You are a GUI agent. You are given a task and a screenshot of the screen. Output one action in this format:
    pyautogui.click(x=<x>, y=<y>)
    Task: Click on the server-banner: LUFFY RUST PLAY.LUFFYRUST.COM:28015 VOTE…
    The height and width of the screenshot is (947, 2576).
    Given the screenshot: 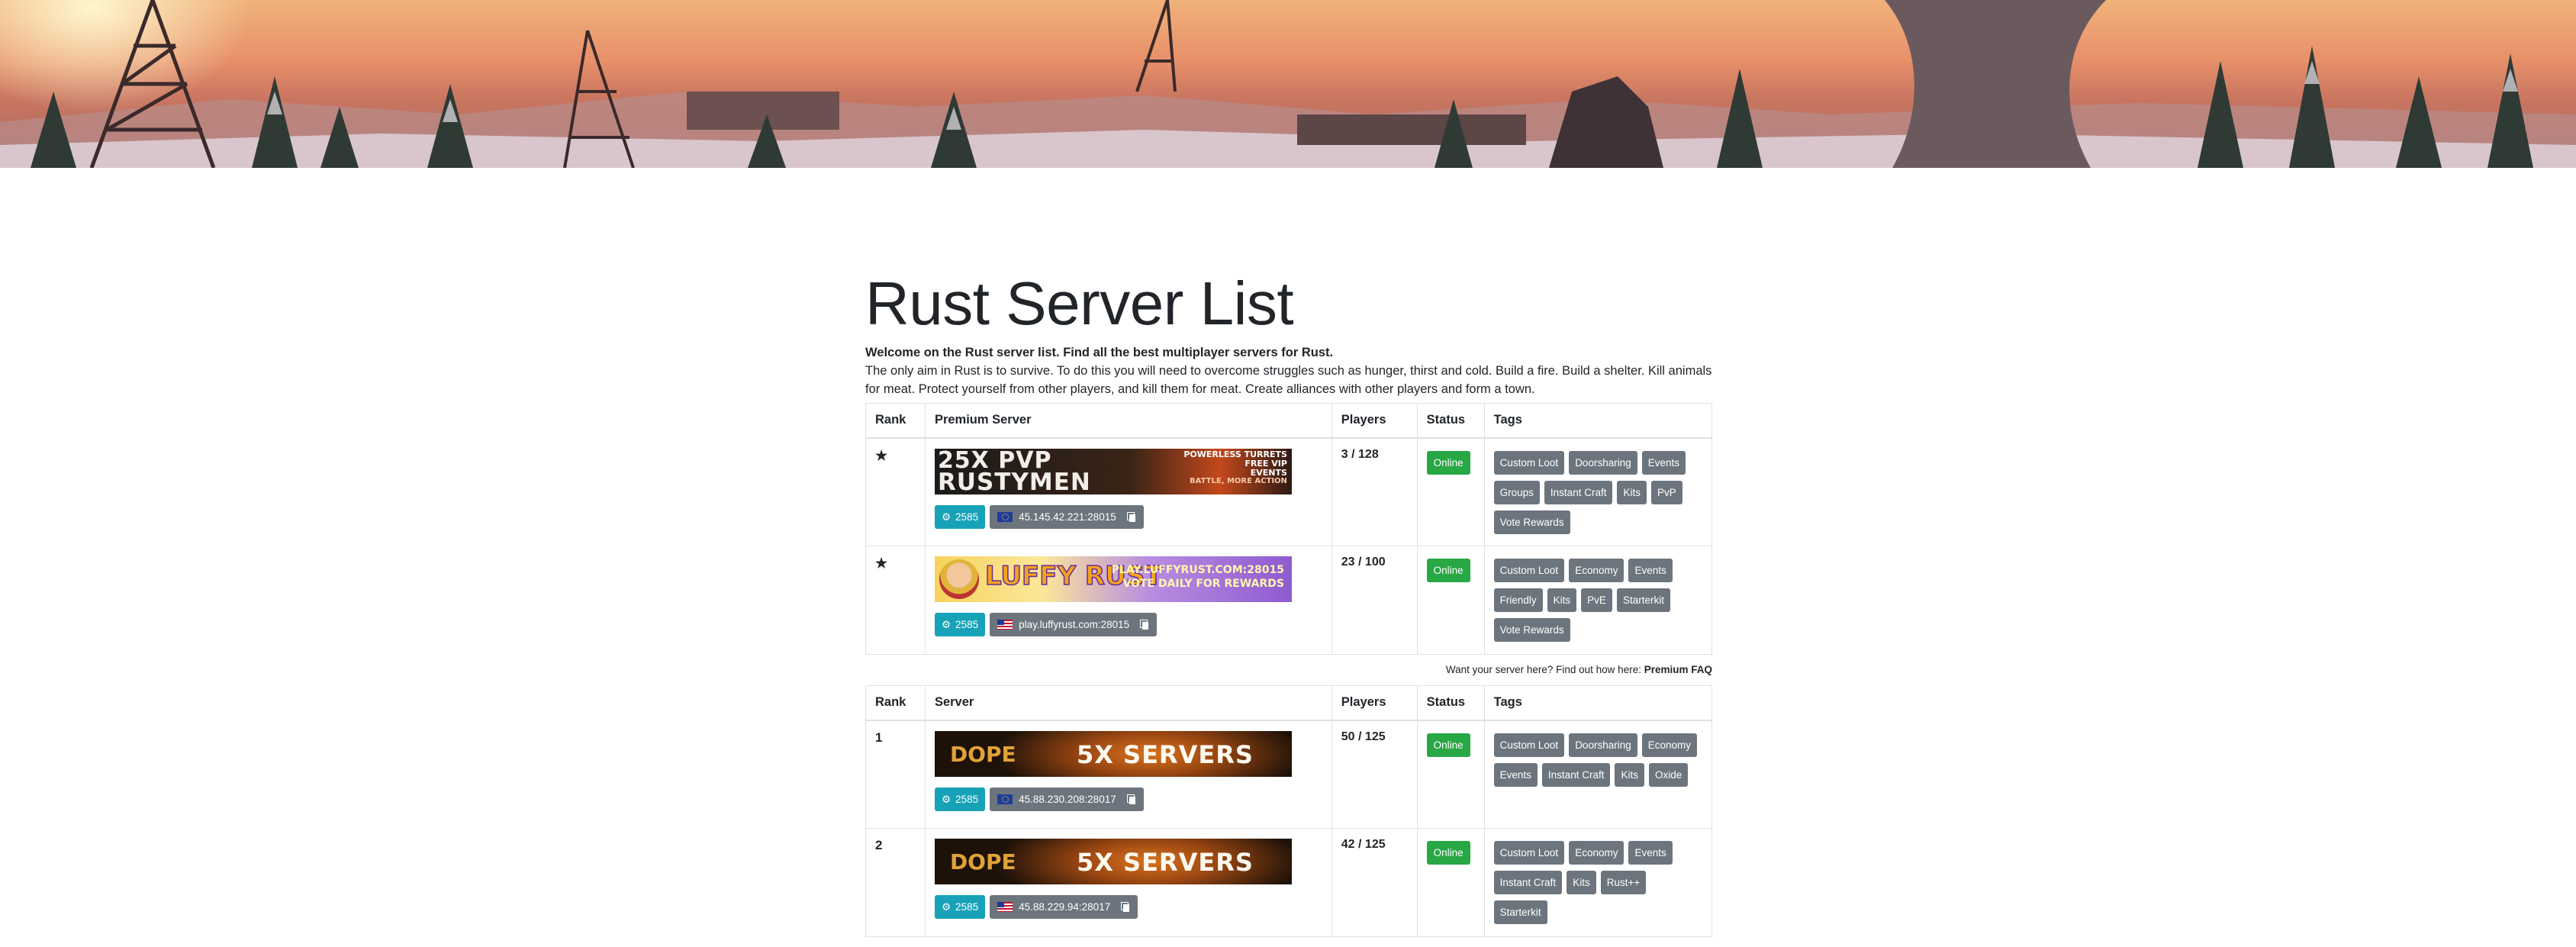 What is the action you would take?
    pyautogui.click(x=1113, y=579)
    